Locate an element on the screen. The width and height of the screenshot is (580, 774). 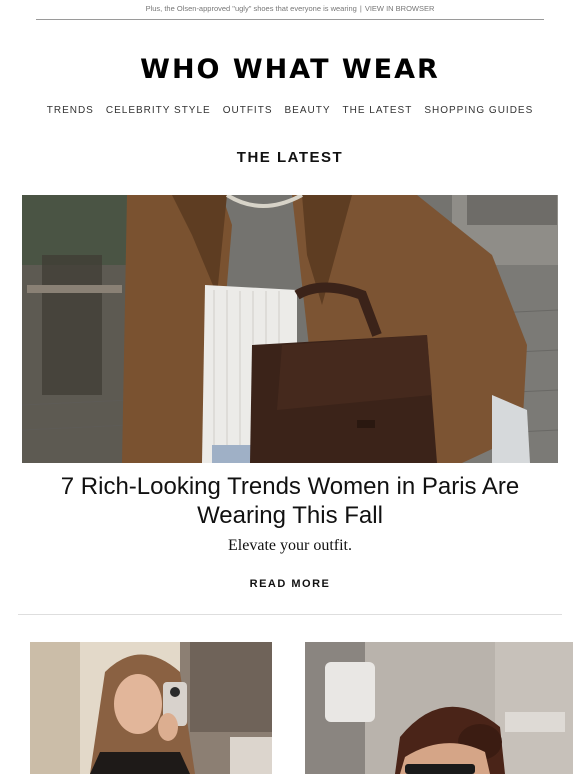
brand-logo: WHO WHAT WEAR is located at coordinates (290, 69).